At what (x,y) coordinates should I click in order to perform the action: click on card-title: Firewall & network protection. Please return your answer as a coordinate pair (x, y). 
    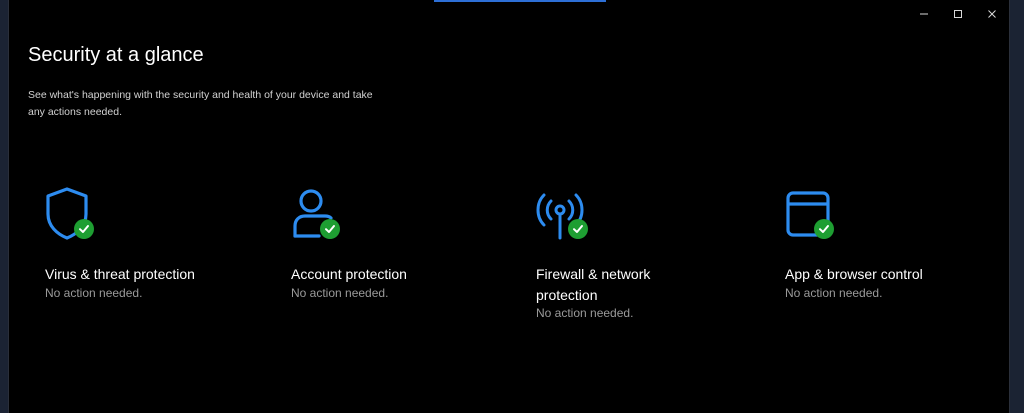
    Looking at the image, I should click on (611, 285).